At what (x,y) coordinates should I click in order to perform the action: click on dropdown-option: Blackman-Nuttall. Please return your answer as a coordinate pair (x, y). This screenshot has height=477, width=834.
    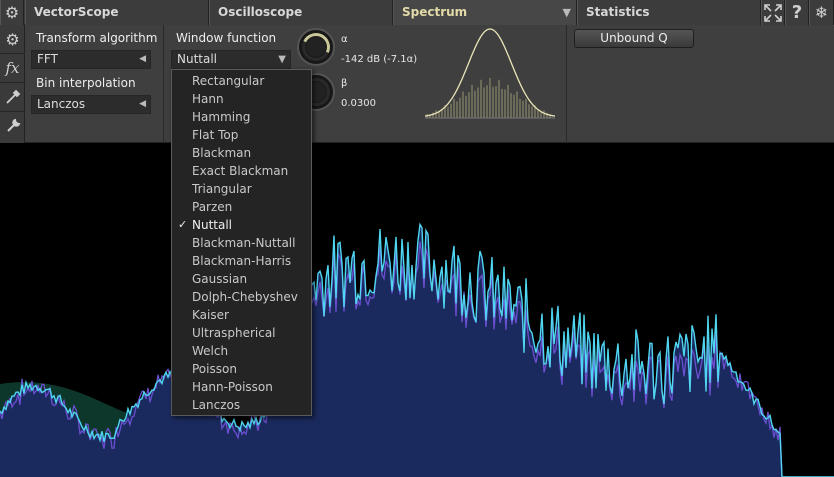
    Looking at the image, I should click on (241, 243).